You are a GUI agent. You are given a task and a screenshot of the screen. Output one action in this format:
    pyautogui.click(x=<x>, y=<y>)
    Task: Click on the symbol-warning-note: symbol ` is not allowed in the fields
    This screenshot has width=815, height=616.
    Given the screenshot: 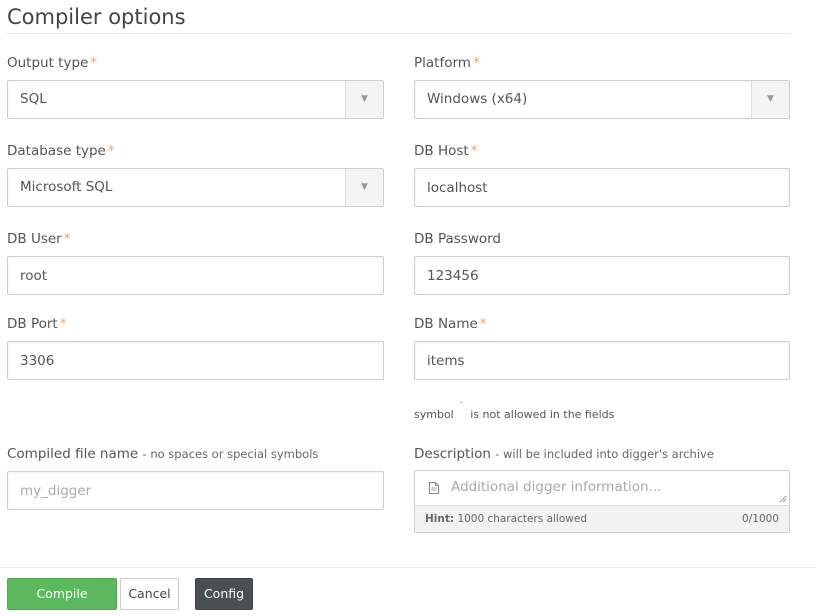 What is the action you would take?
    pyautogui.click(x=514, y=411)
    